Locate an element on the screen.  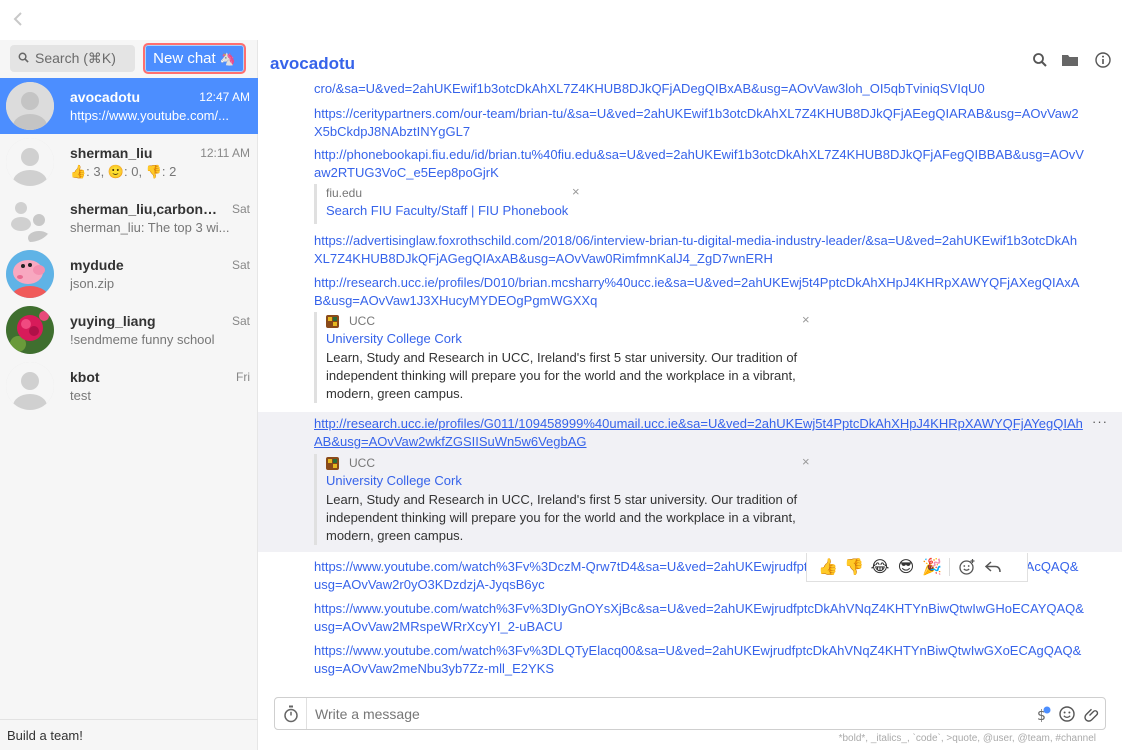
avatar-peppa-pig is located at coordinates (30, 274).